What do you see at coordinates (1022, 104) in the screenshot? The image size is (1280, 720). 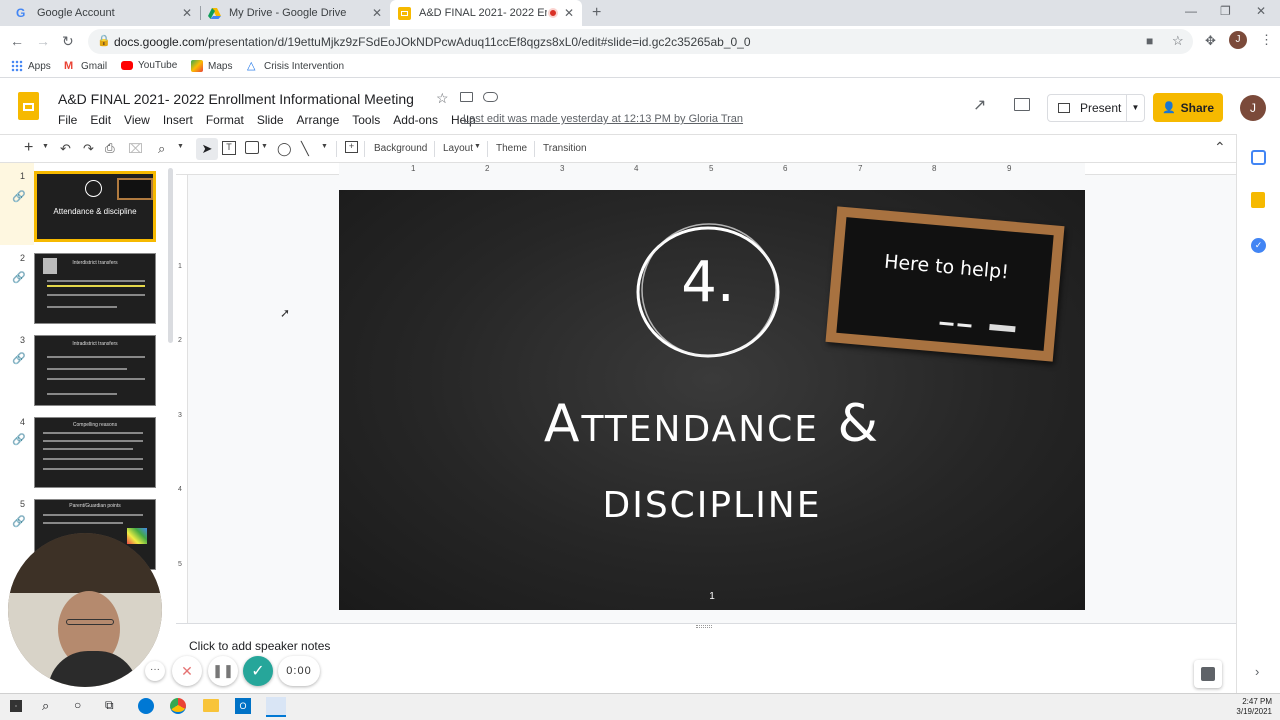 I see `comments-icon` at bounding box center [1022, 104].